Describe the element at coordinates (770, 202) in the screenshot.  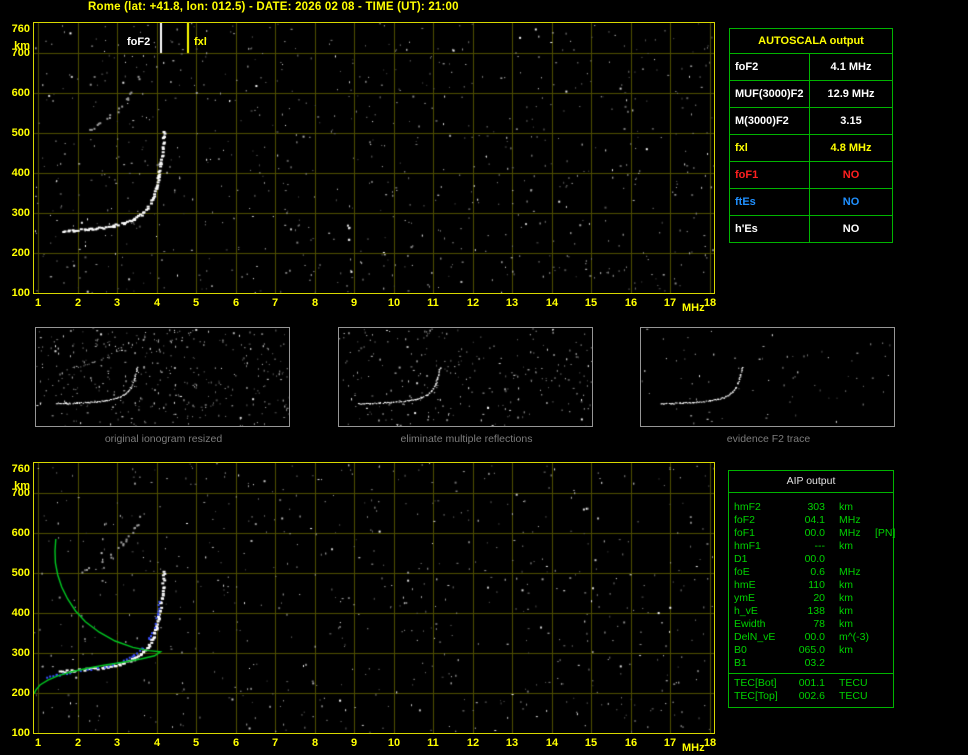
I see `autoscala-row-label: ftEs` at that location.